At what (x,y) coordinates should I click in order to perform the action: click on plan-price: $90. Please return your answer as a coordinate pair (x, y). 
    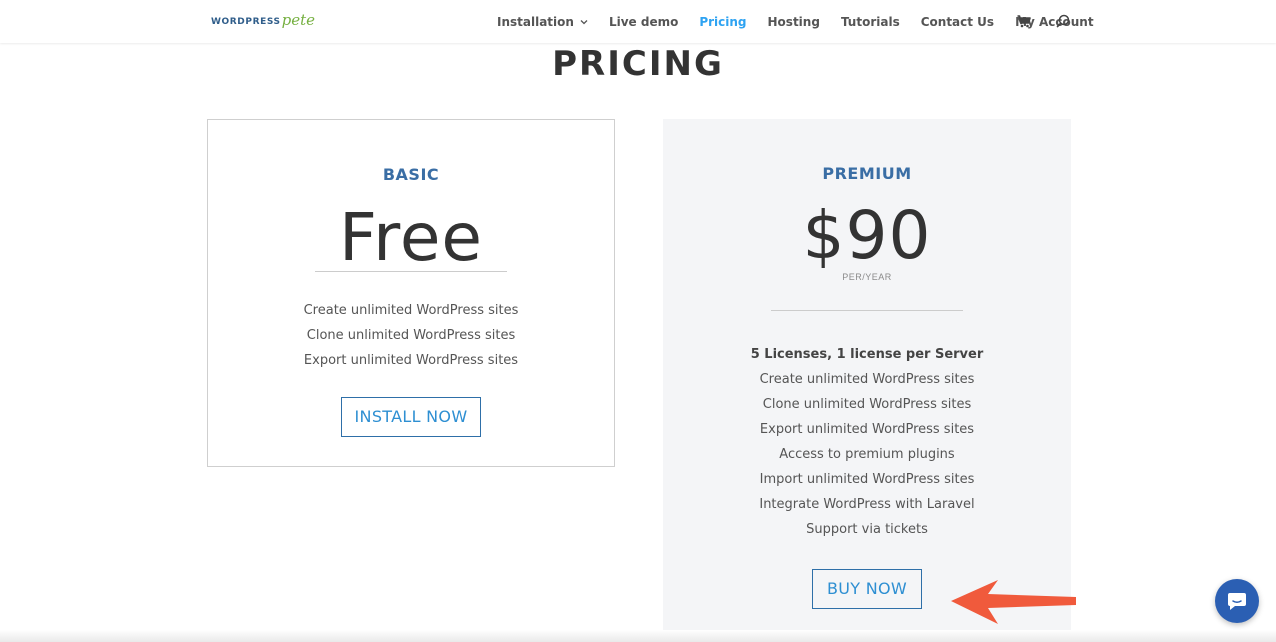
    Looking at the image, I should click on (867, 235).